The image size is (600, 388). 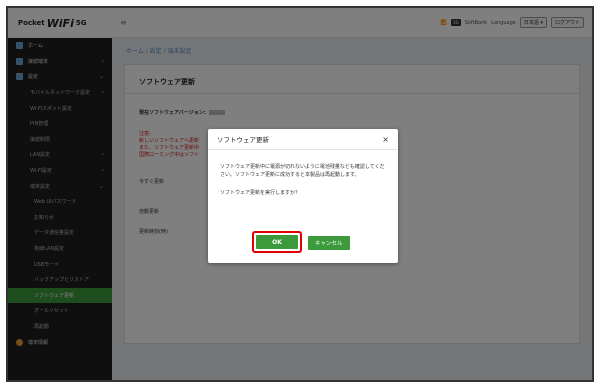 What do you see at coordinates (260, 193) in the screenshot?
I see `dialog-question: ソフトウェア更新を実行しますか？` at bounding box center [260, 193].